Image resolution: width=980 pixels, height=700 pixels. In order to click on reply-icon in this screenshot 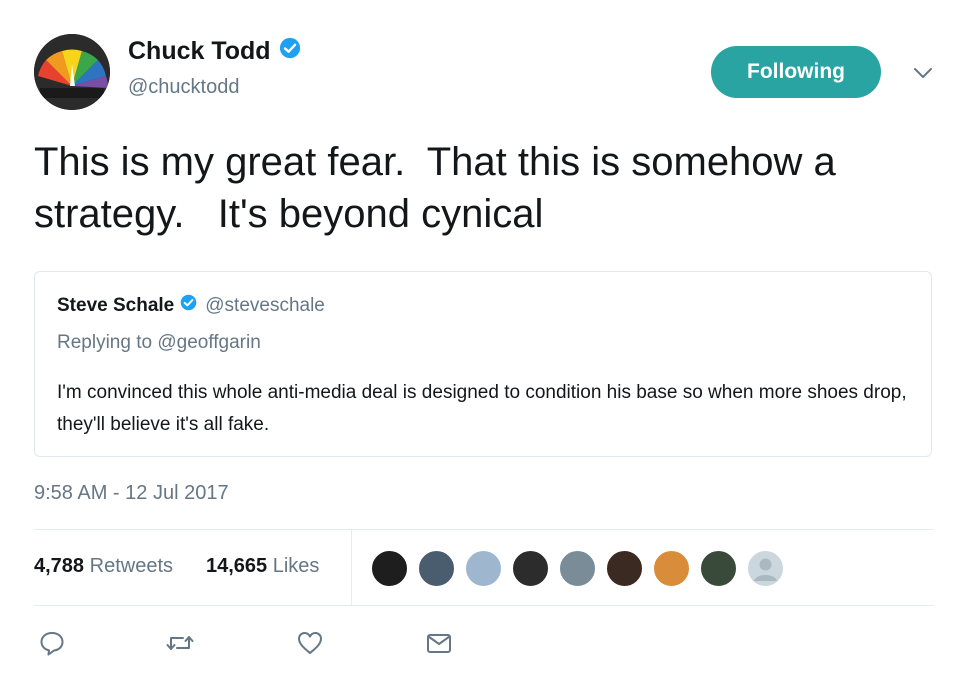, I will do `click(53, 644)`.